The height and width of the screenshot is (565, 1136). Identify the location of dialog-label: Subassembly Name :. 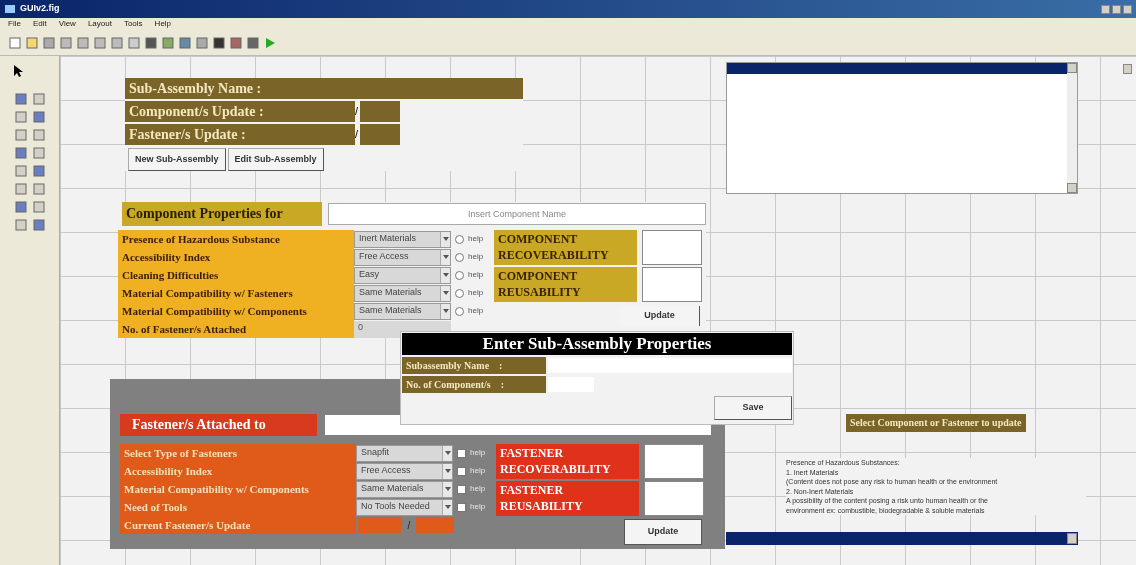
(474, 365).